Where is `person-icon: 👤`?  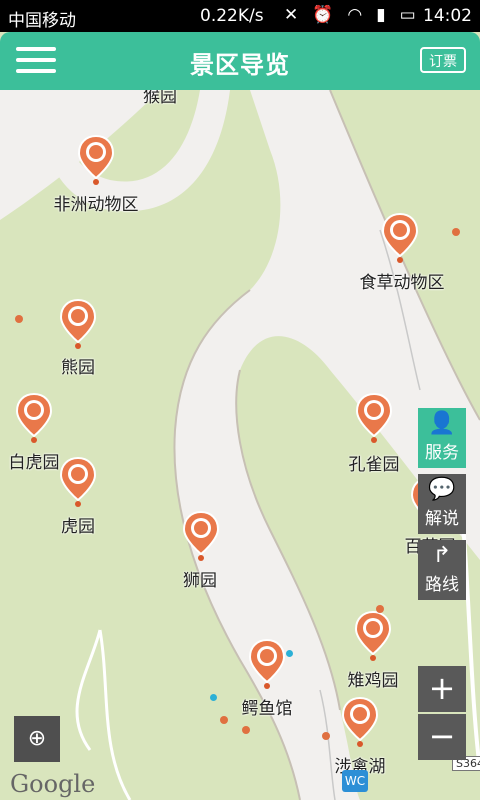
person-icon: 👤 is located at coordinates (442, 423).